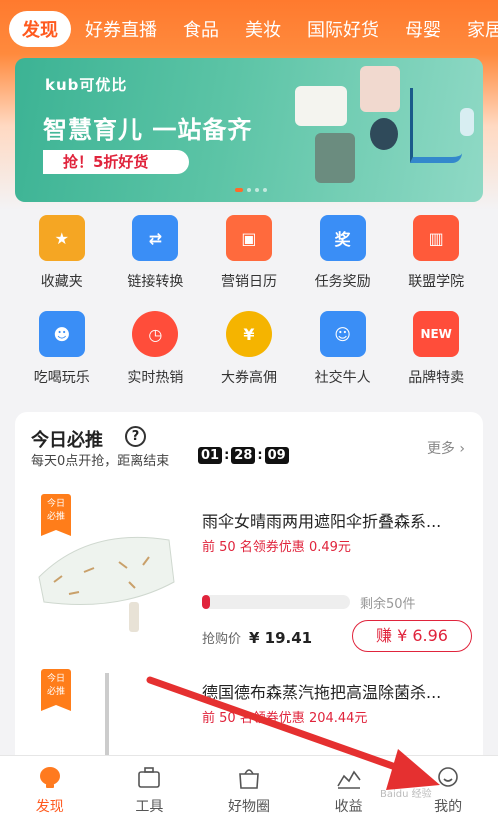  I want to click on coupon-info: 前 50 名领券优惠 204.44元, so click(285, 718).